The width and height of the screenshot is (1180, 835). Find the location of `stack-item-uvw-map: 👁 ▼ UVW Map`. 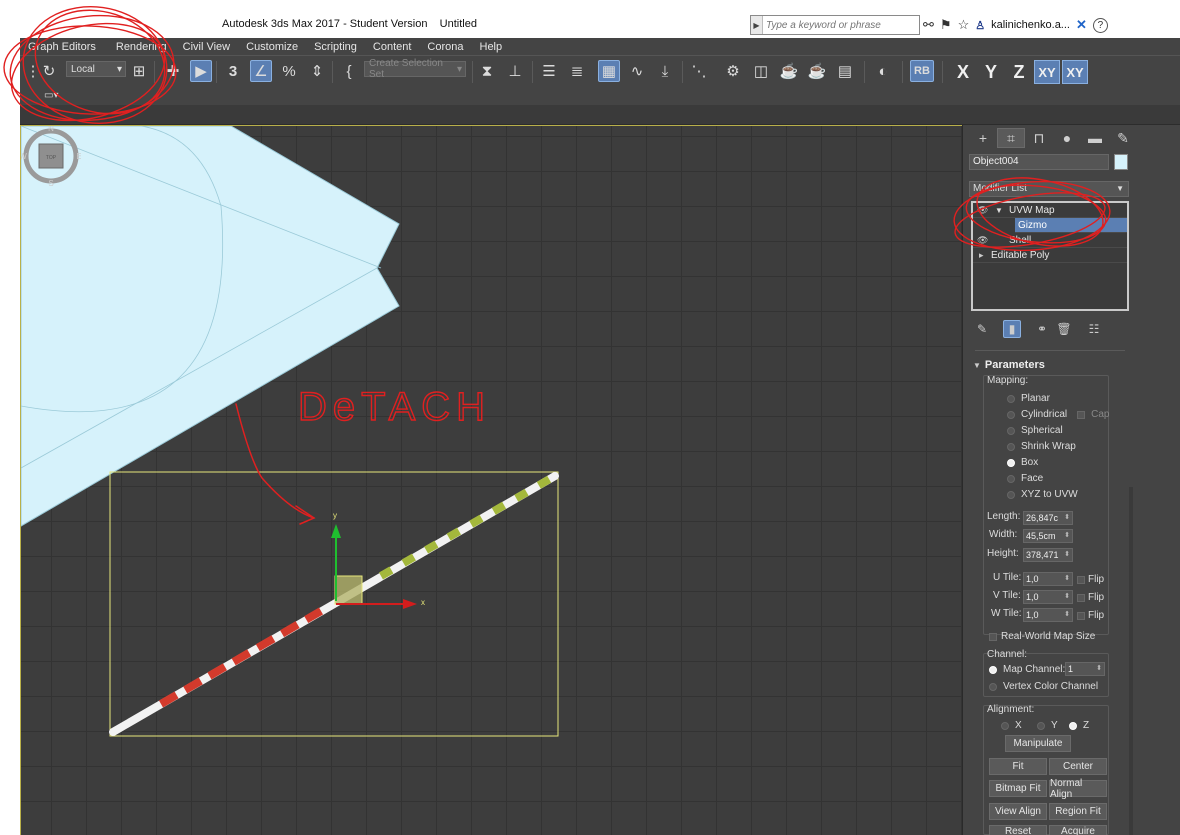

stack-item-uvw-map: 👁 ▼ UVW Map is located at coordinates (1050, 210).